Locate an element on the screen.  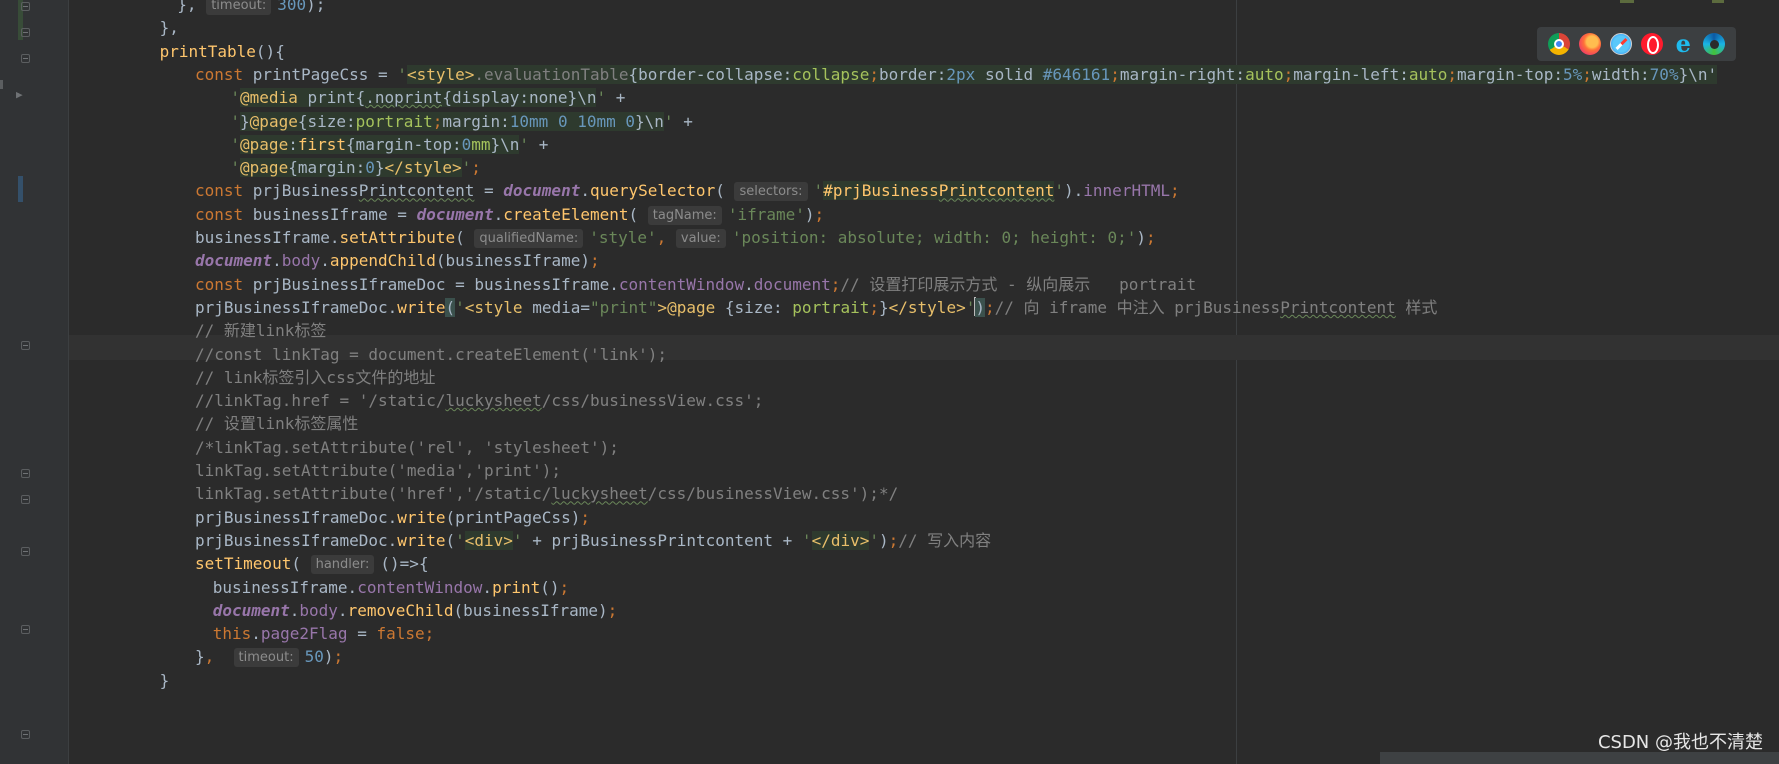
code-token: collapse is located at coordinates (831, 74).